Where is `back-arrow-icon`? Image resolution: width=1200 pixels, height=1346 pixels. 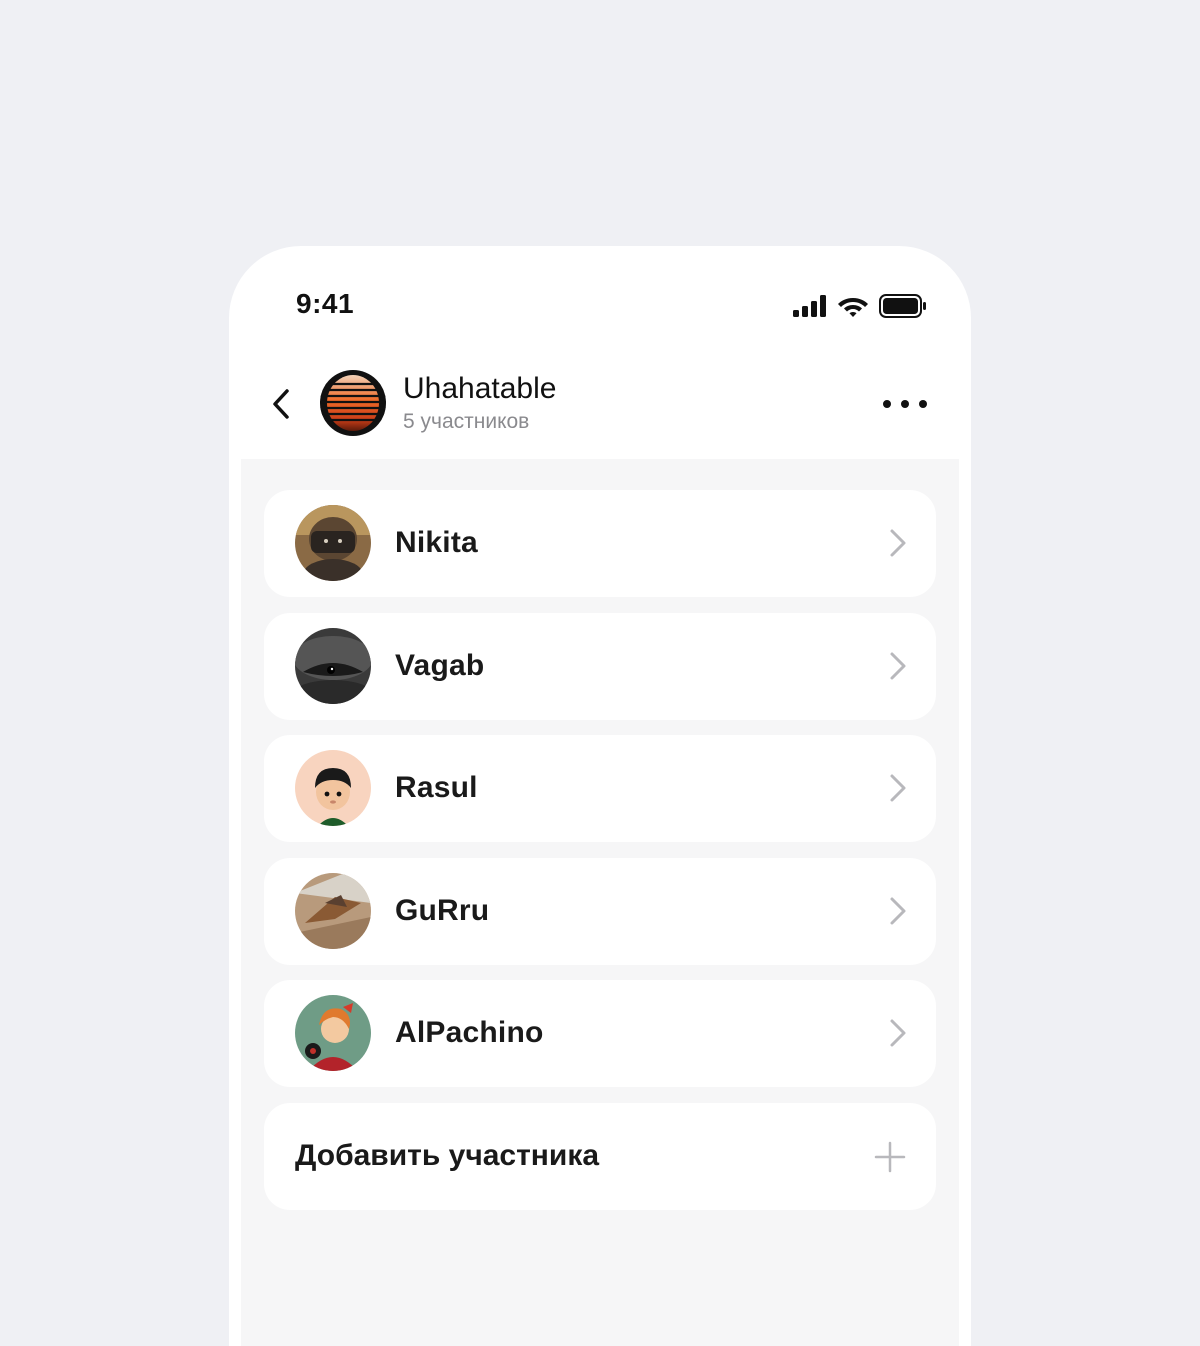 back-arrow-icon is located at coordinates (281, 404).